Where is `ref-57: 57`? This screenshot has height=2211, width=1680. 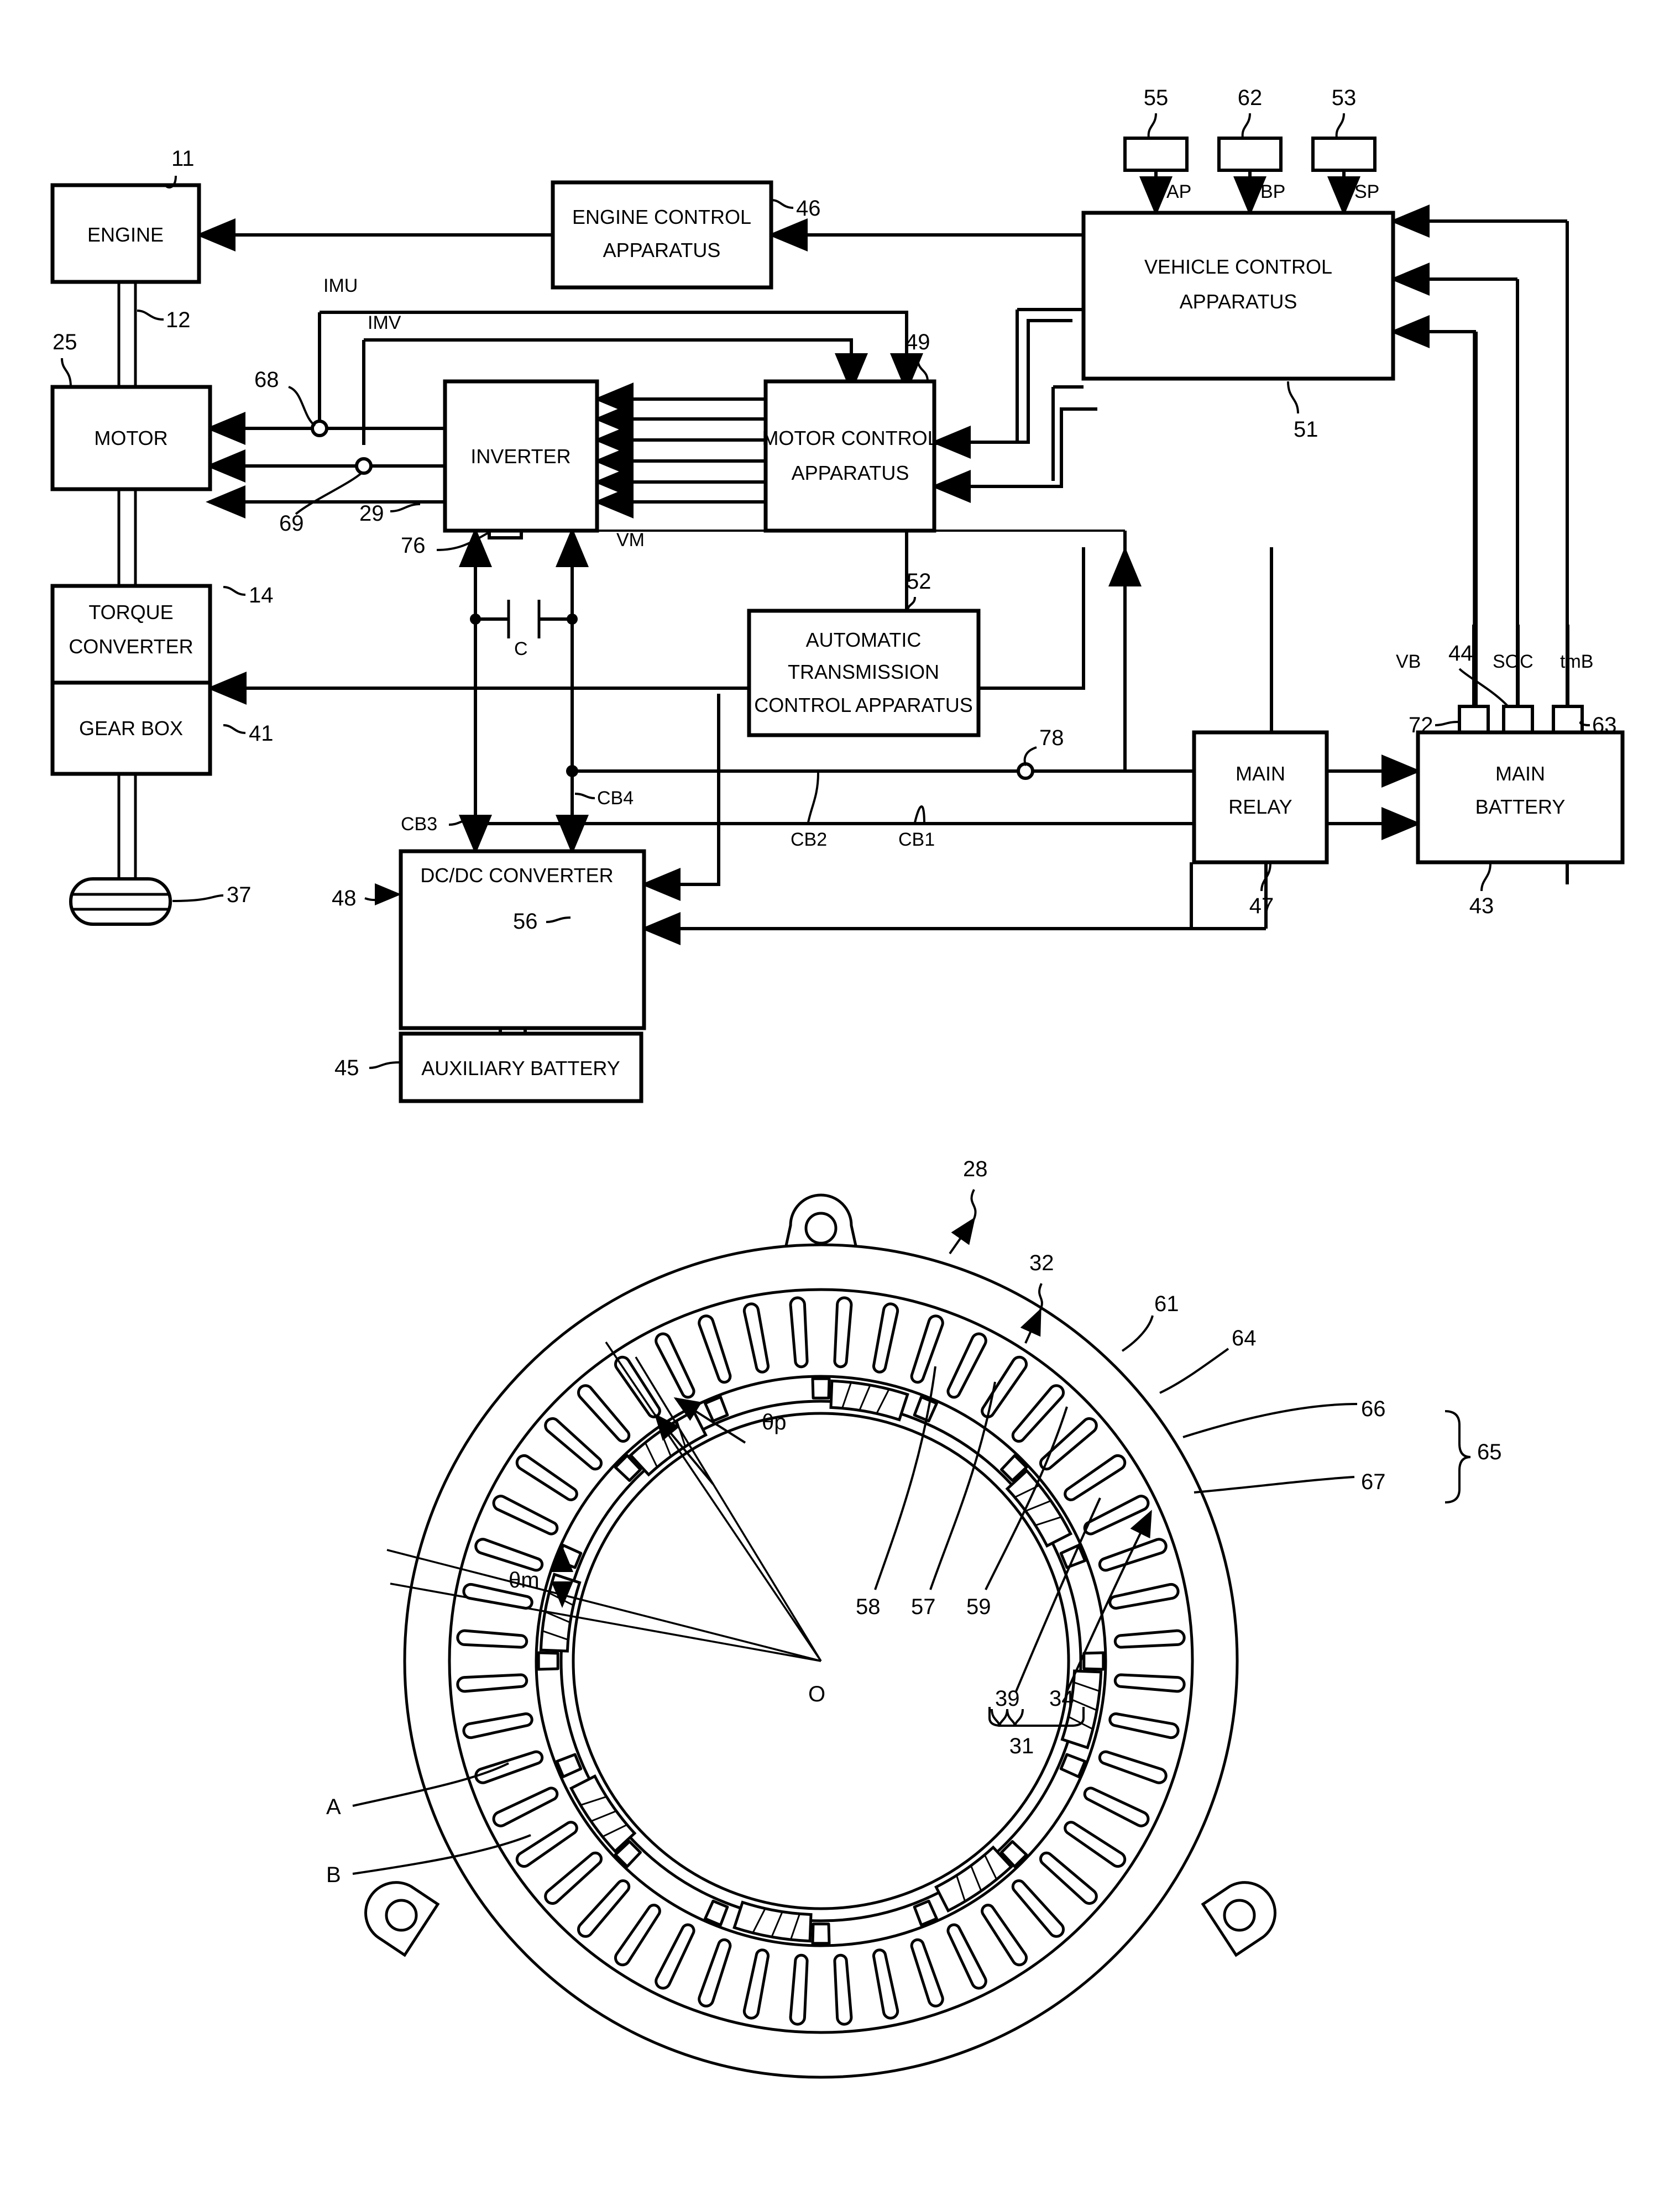
ref-57: 57 is located at coordinates (923, 1607).